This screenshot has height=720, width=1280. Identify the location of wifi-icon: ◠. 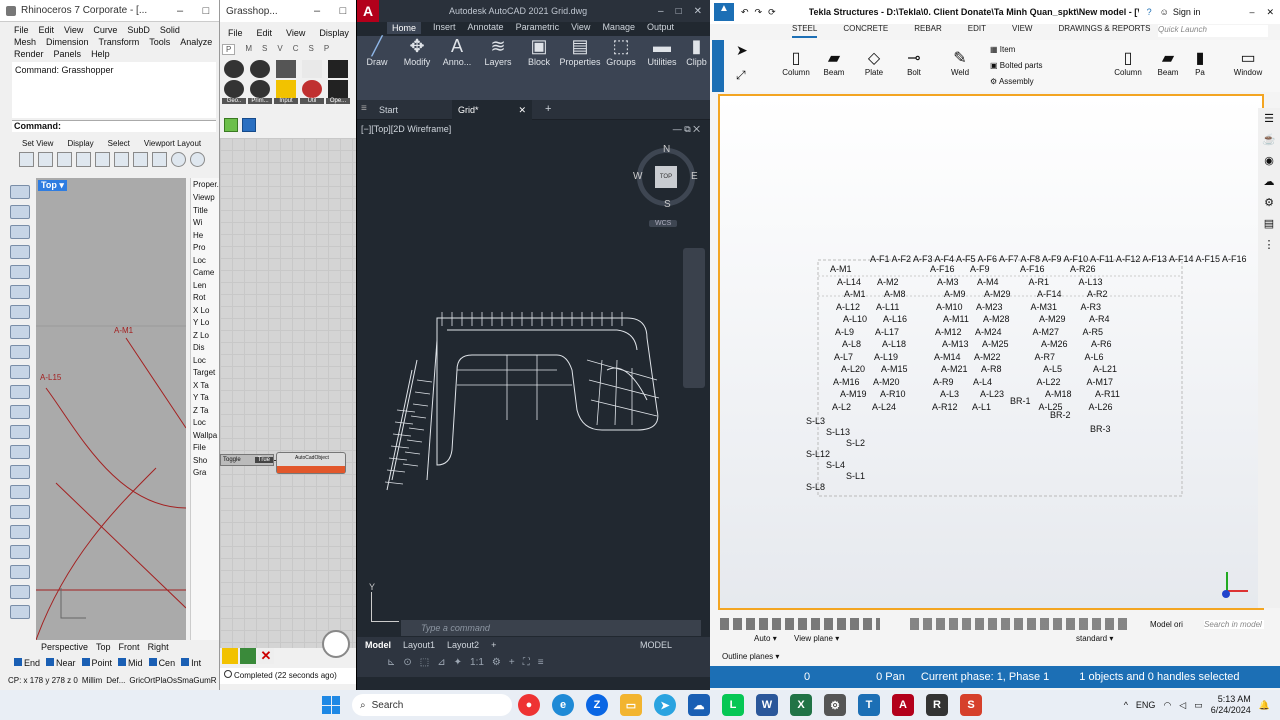
(1167, 705).